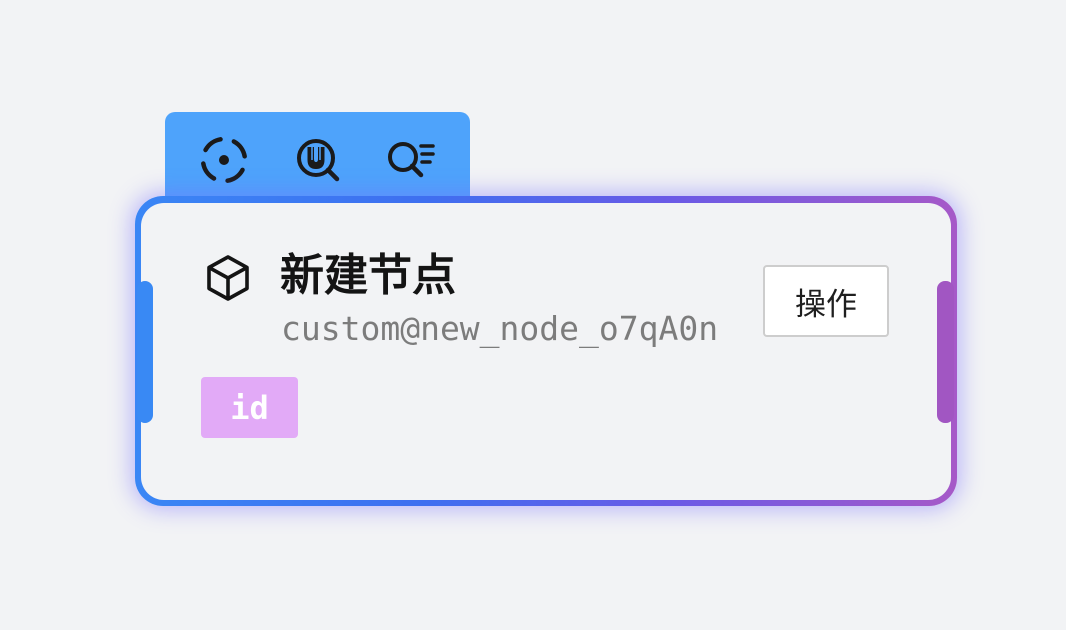  Describe the element at coordinates (249, 407) in the screenshot. I see `tag-id: id` at that location.